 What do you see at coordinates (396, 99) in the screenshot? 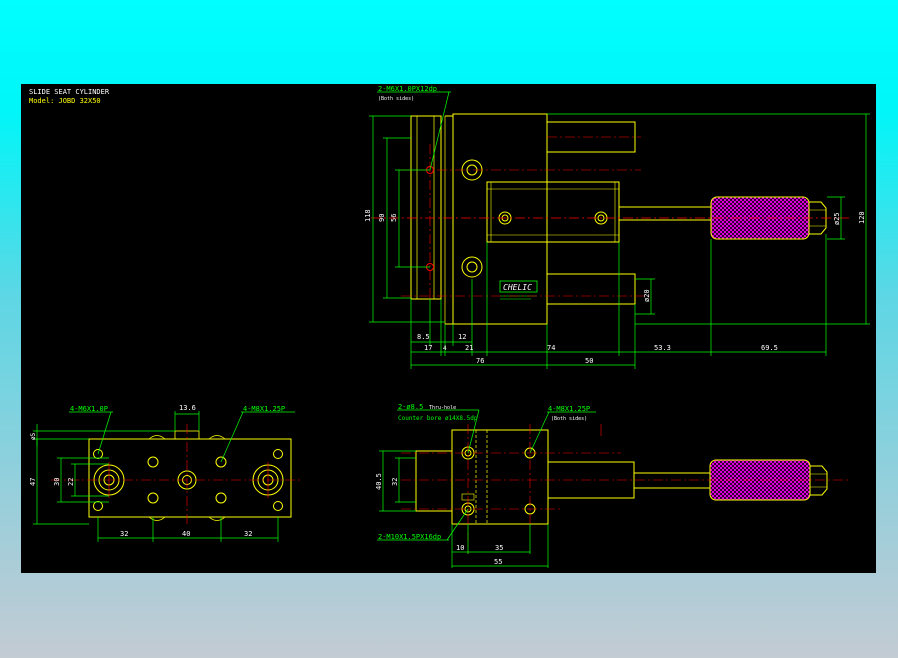
I see `side-port-callout-sub: (Both sides)` at bounding box center [396, 99].